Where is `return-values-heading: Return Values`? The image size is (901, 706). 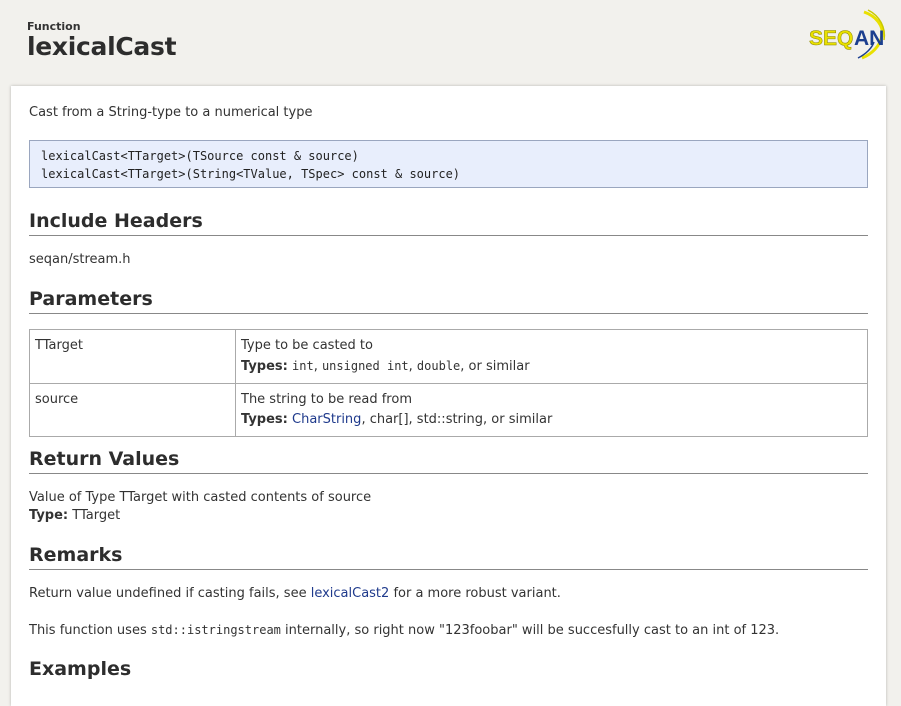 return-values-heading: Return Values is located at coordinates (448, 461).